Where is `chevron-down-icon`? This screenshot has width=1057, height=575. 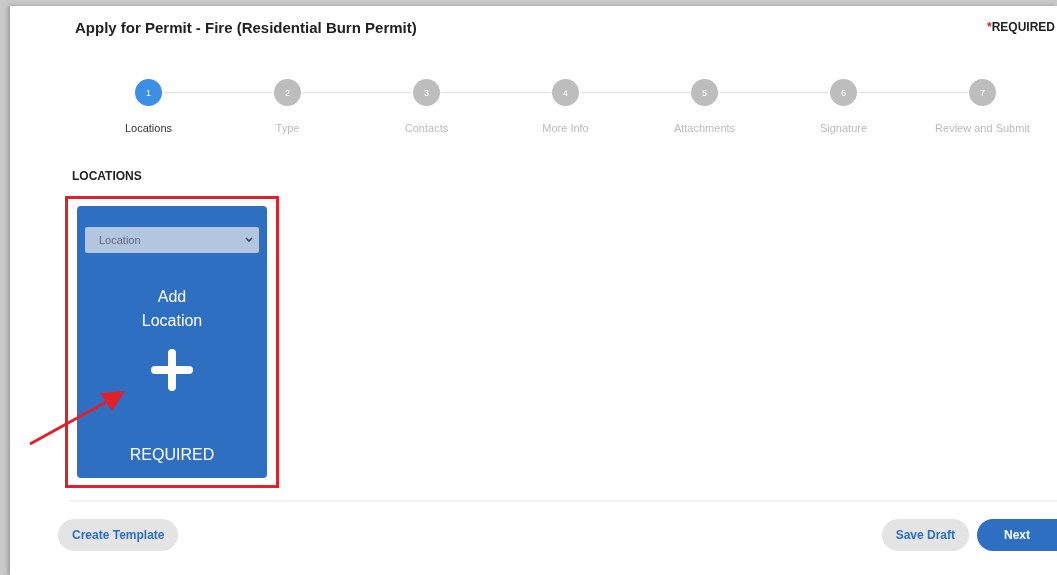
chevron-down-icon is located at coordinates (249, 240).